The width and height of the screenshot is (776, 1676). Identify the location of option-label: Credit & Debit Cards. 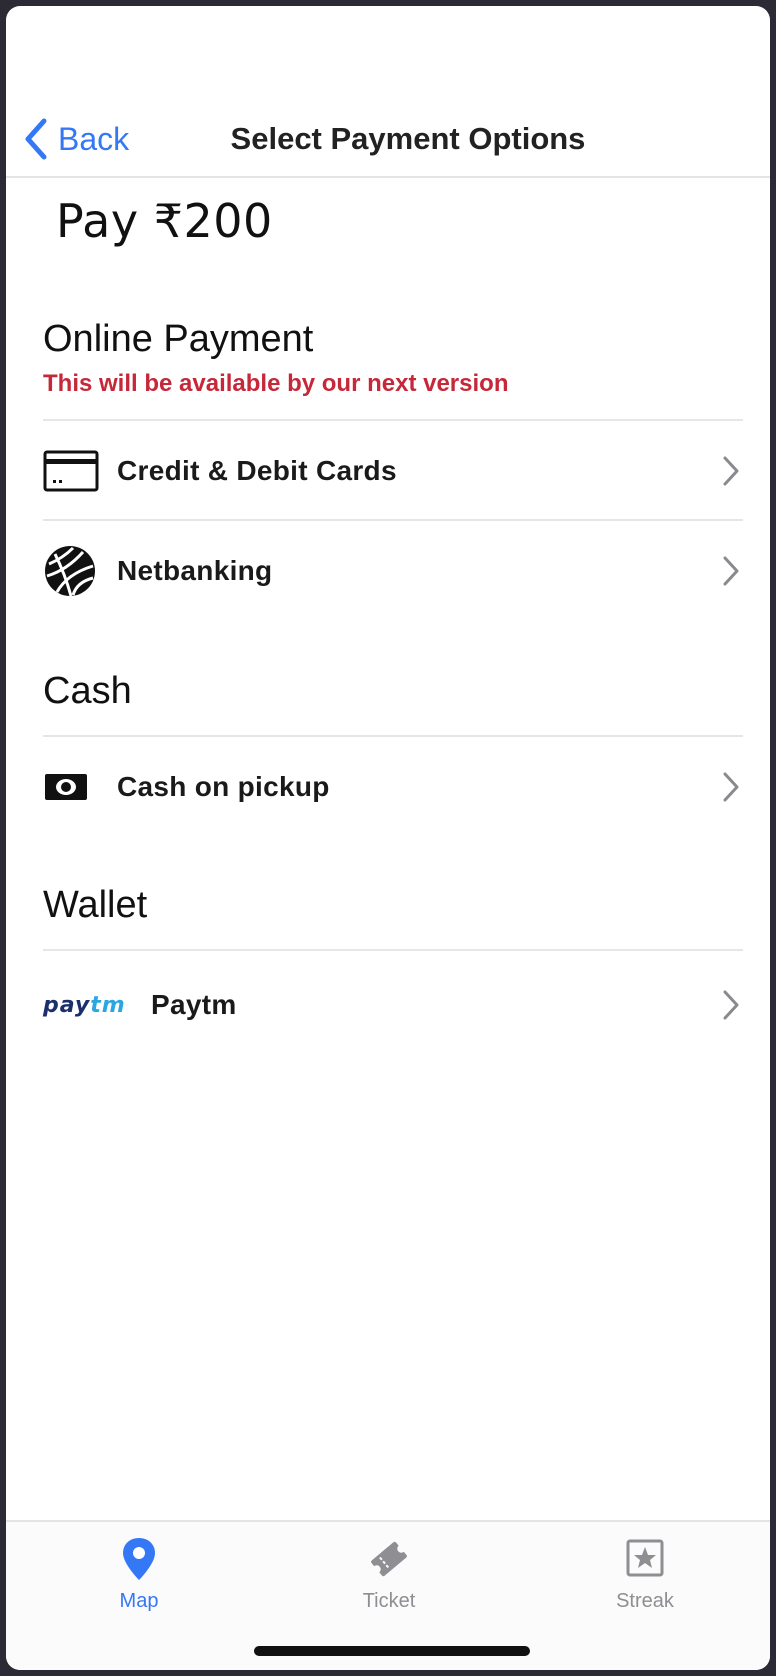
(257, 470).